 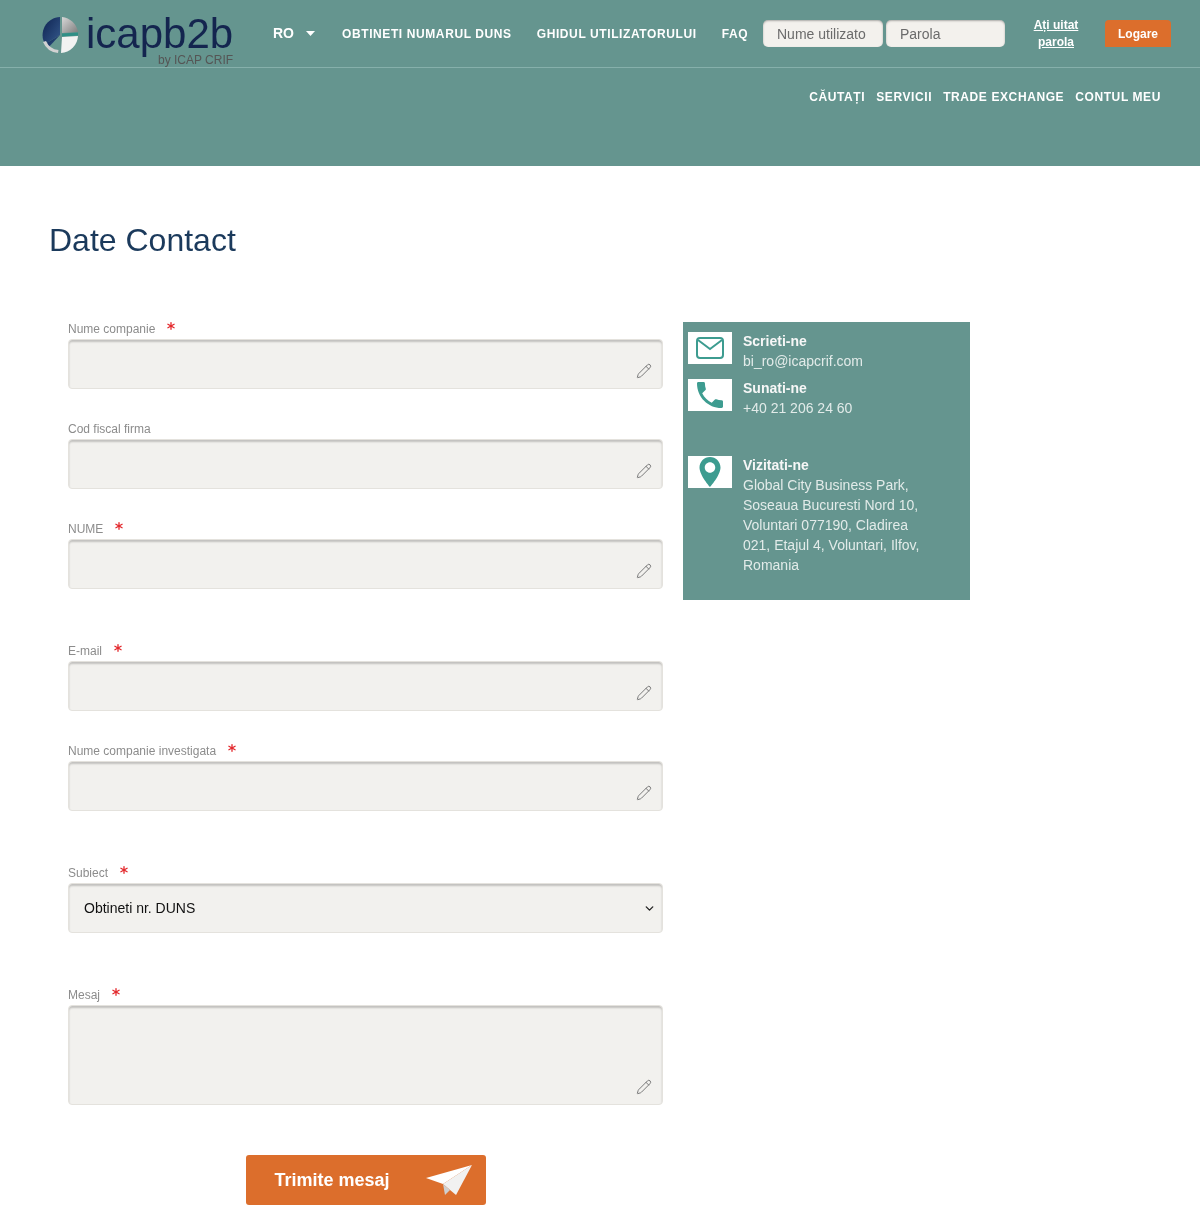 What do you see at coordinates (798, 408) in the screenshot?
I see `contact-detail: +40 21 206 24 60` at bounding box center [798, 408].